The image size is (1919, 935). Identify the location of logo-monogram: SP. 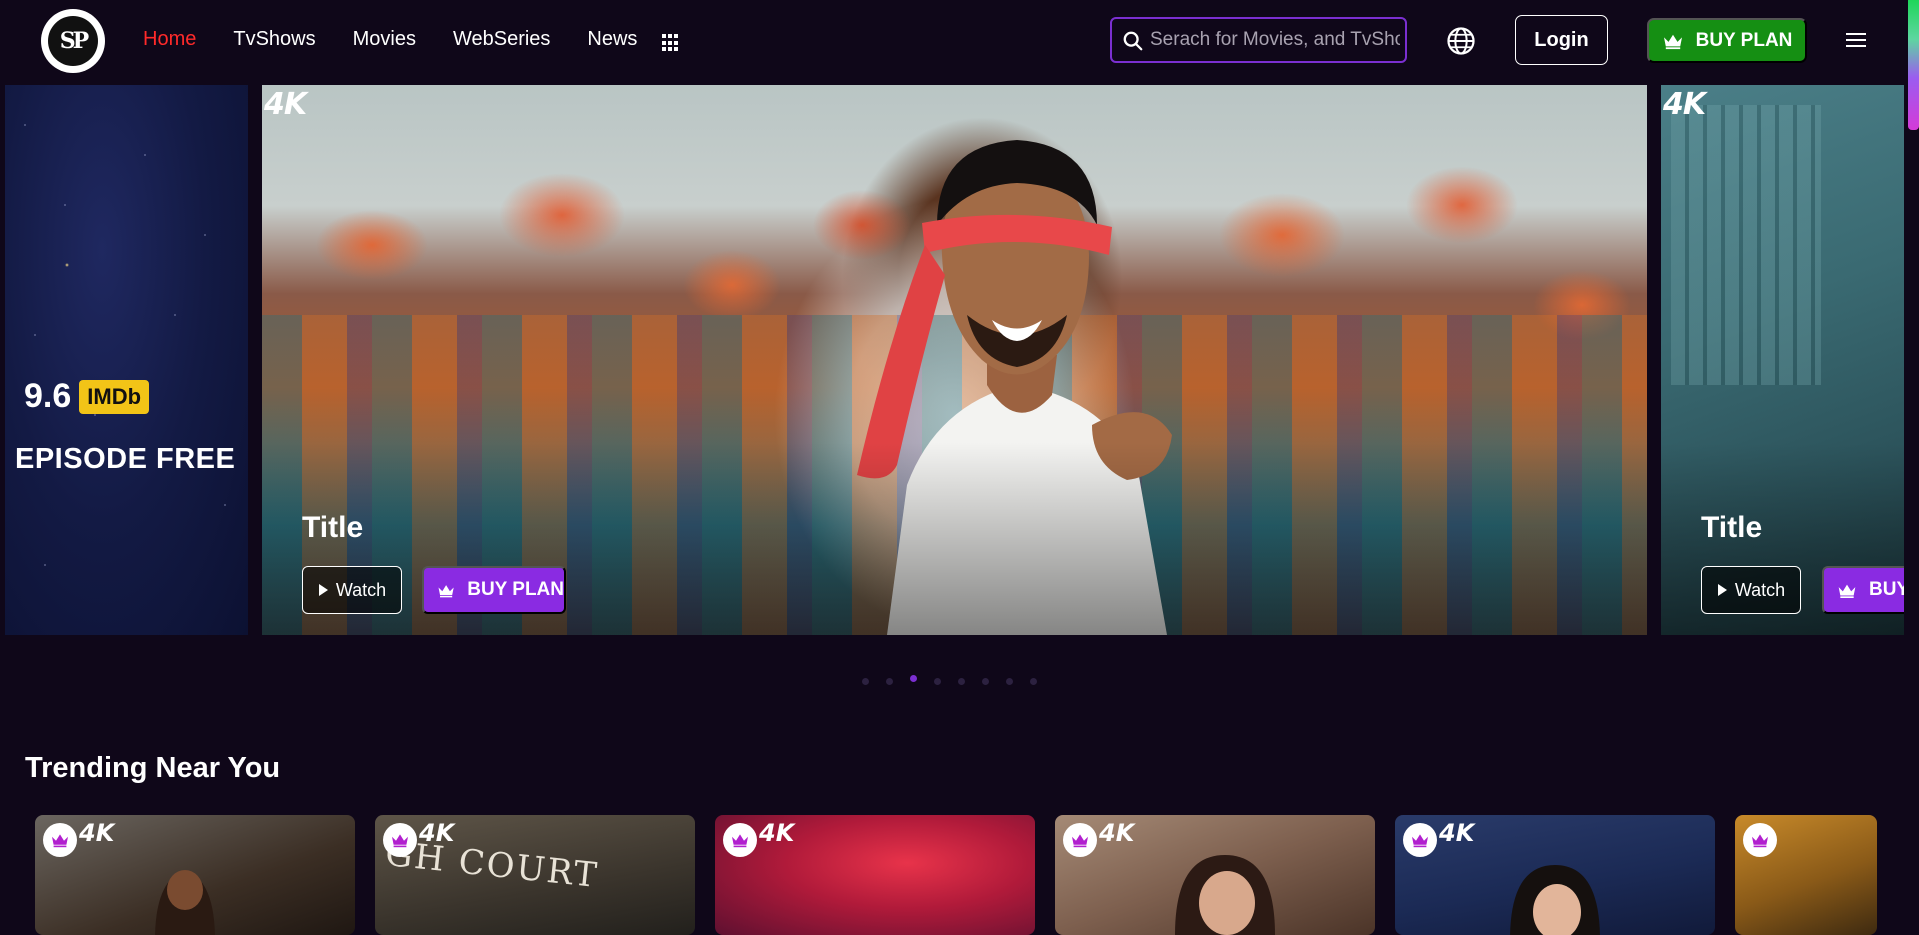
(73, 41).